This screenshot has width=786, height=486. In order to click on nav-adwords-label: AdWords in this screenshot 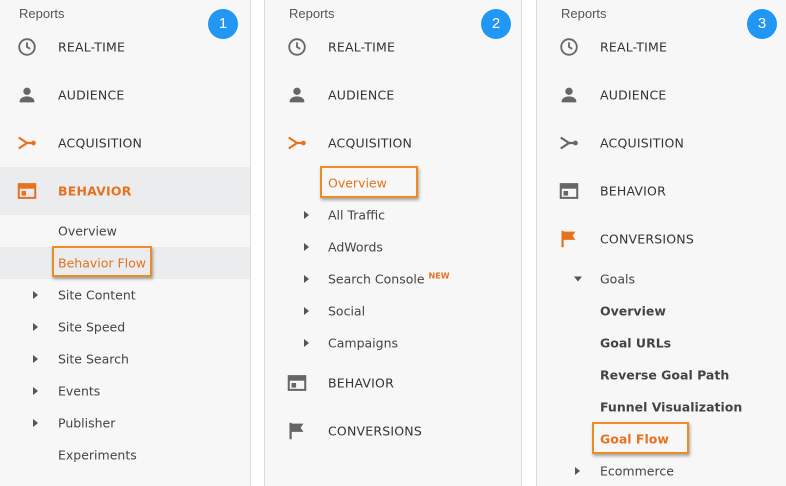, I will do `click(355, 247)`.